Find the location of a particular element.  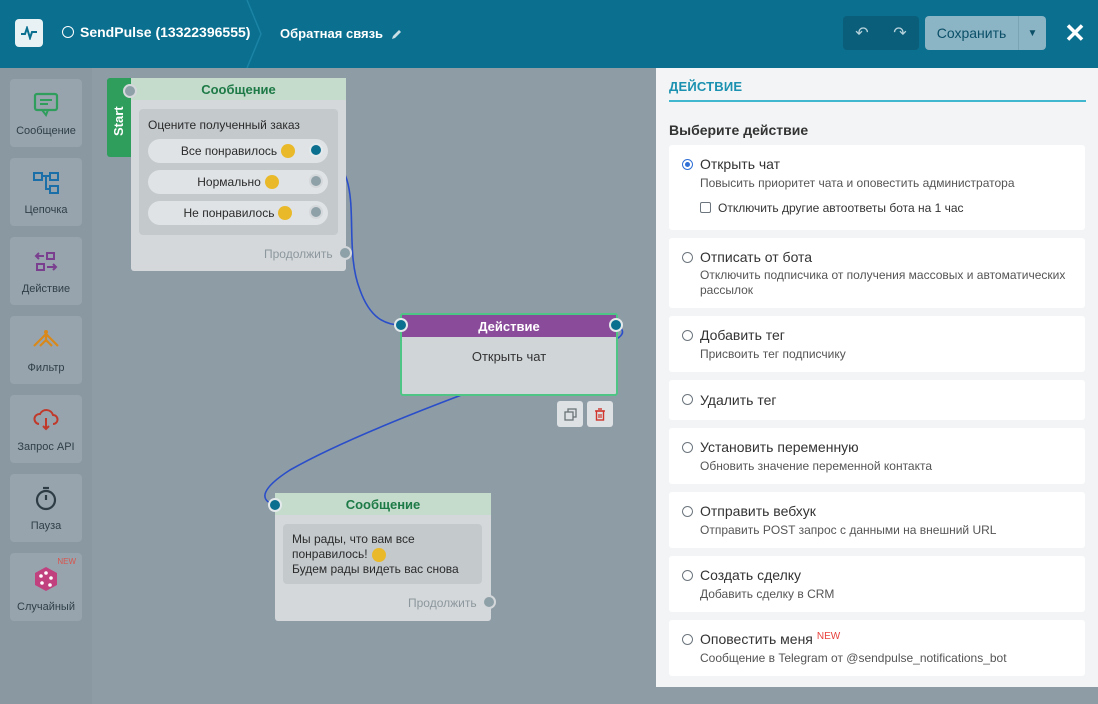

option-label: Удалить тег is located at coordinates (738, 400).